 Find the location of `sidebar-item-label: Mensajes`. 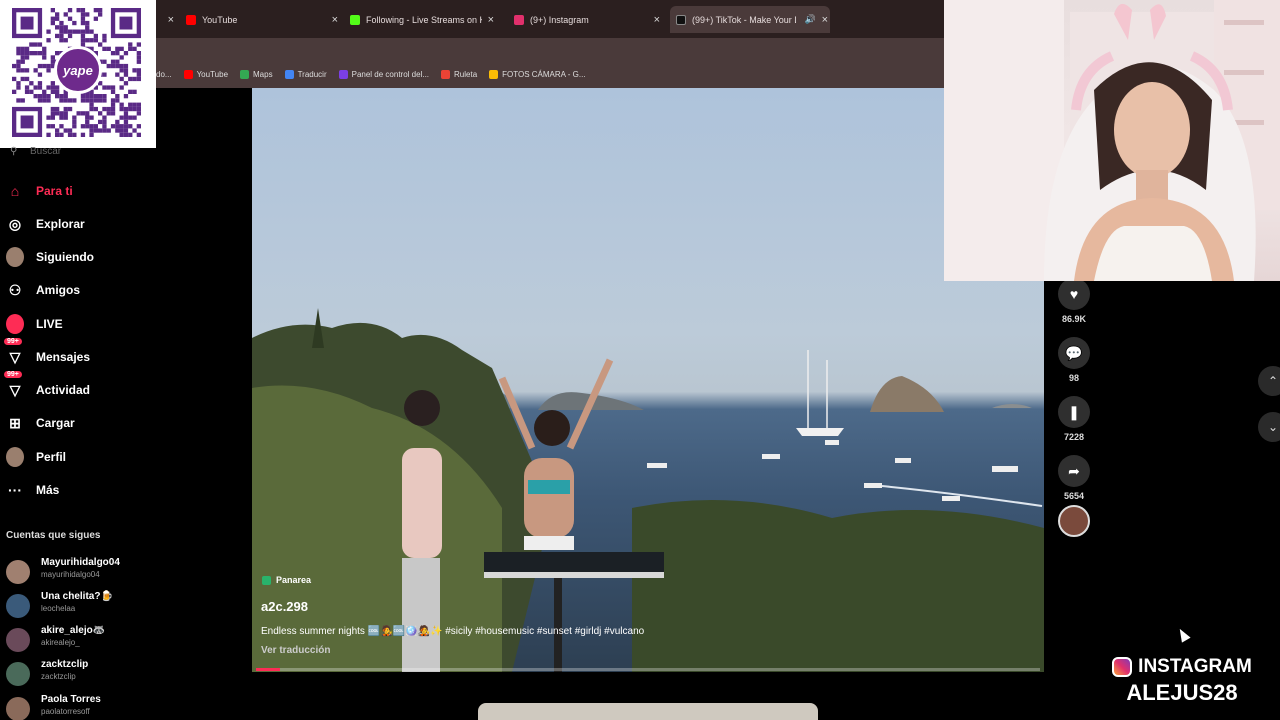

sidebar-item-label: Mensajes is located at coordinates (63, 357).